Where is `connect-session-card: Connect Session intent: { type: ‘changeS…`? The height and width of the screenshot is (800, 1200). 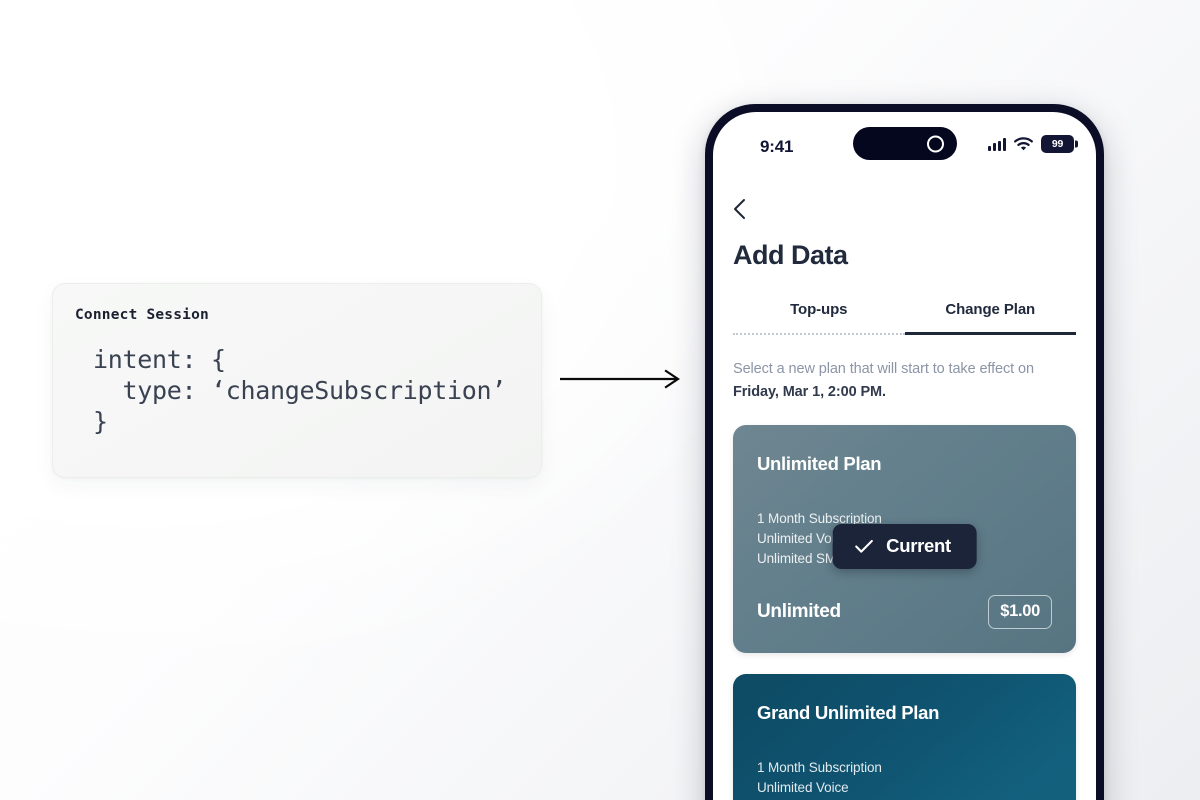 connect-session-card: Connect Session intent: { type: ‘changeS… is located at coordinates (297, 380).